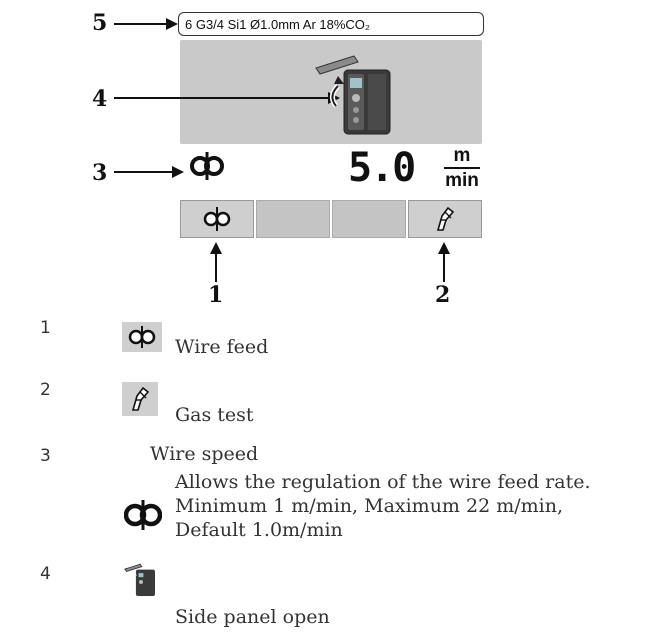 The width and height of the screenshot is (664, 641). I want to click on legend-gas-test-icon, so click(140, 399).